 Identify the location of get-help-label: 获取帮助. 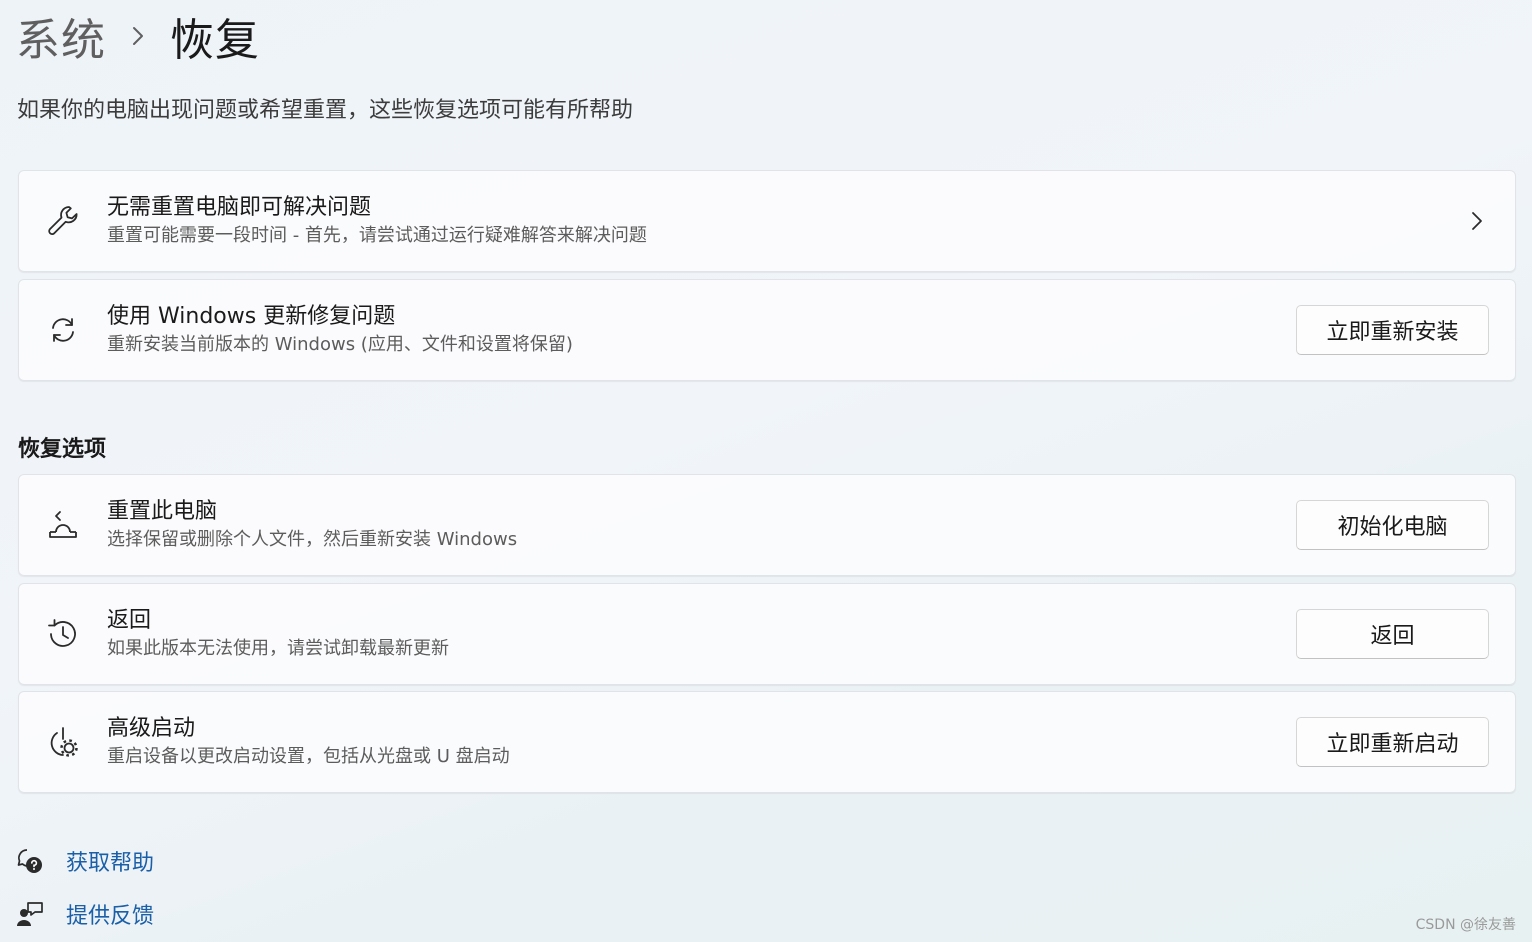
(110, 861).